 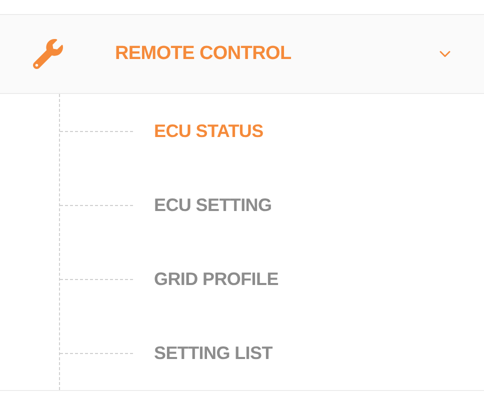 I want to click on submenu-item: SETTING LIST, so click(x=213, y=353).